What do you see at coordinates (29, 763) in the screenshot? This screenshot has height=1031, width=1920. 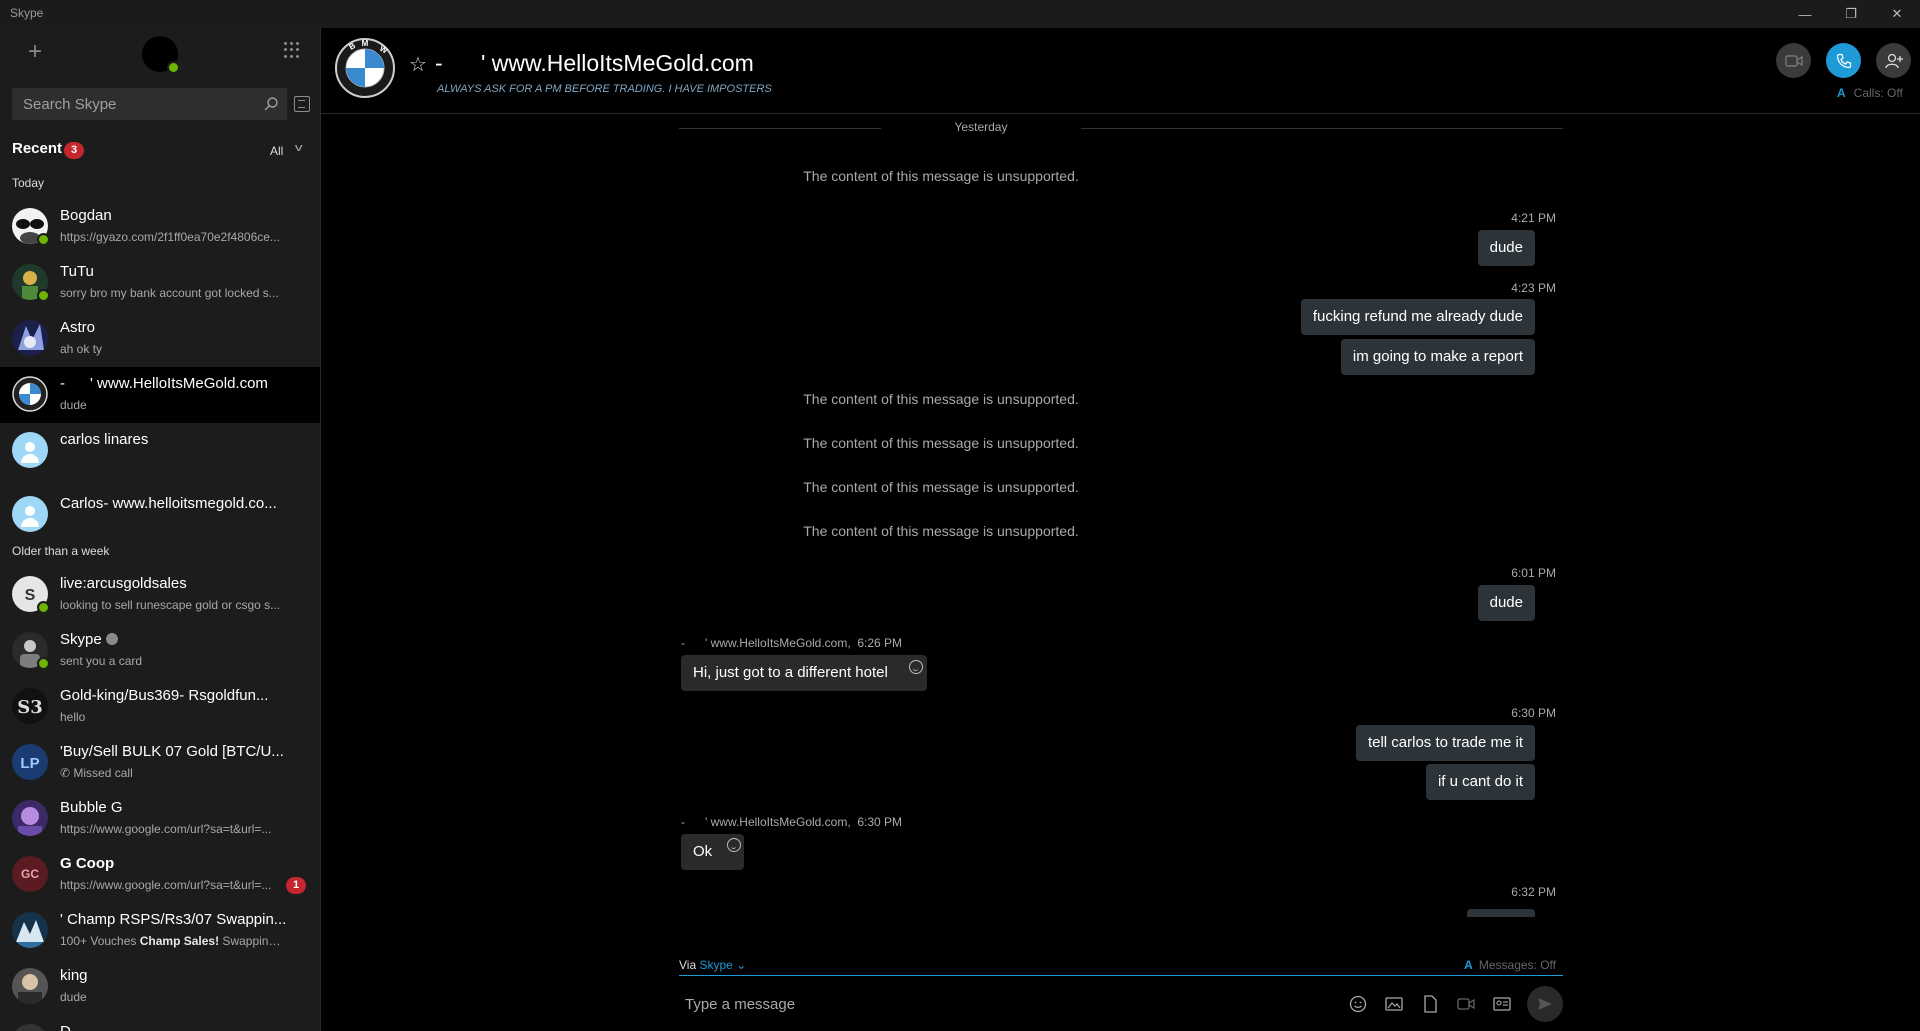 I see `svg-text: LP` at bounding box center [29, 763].